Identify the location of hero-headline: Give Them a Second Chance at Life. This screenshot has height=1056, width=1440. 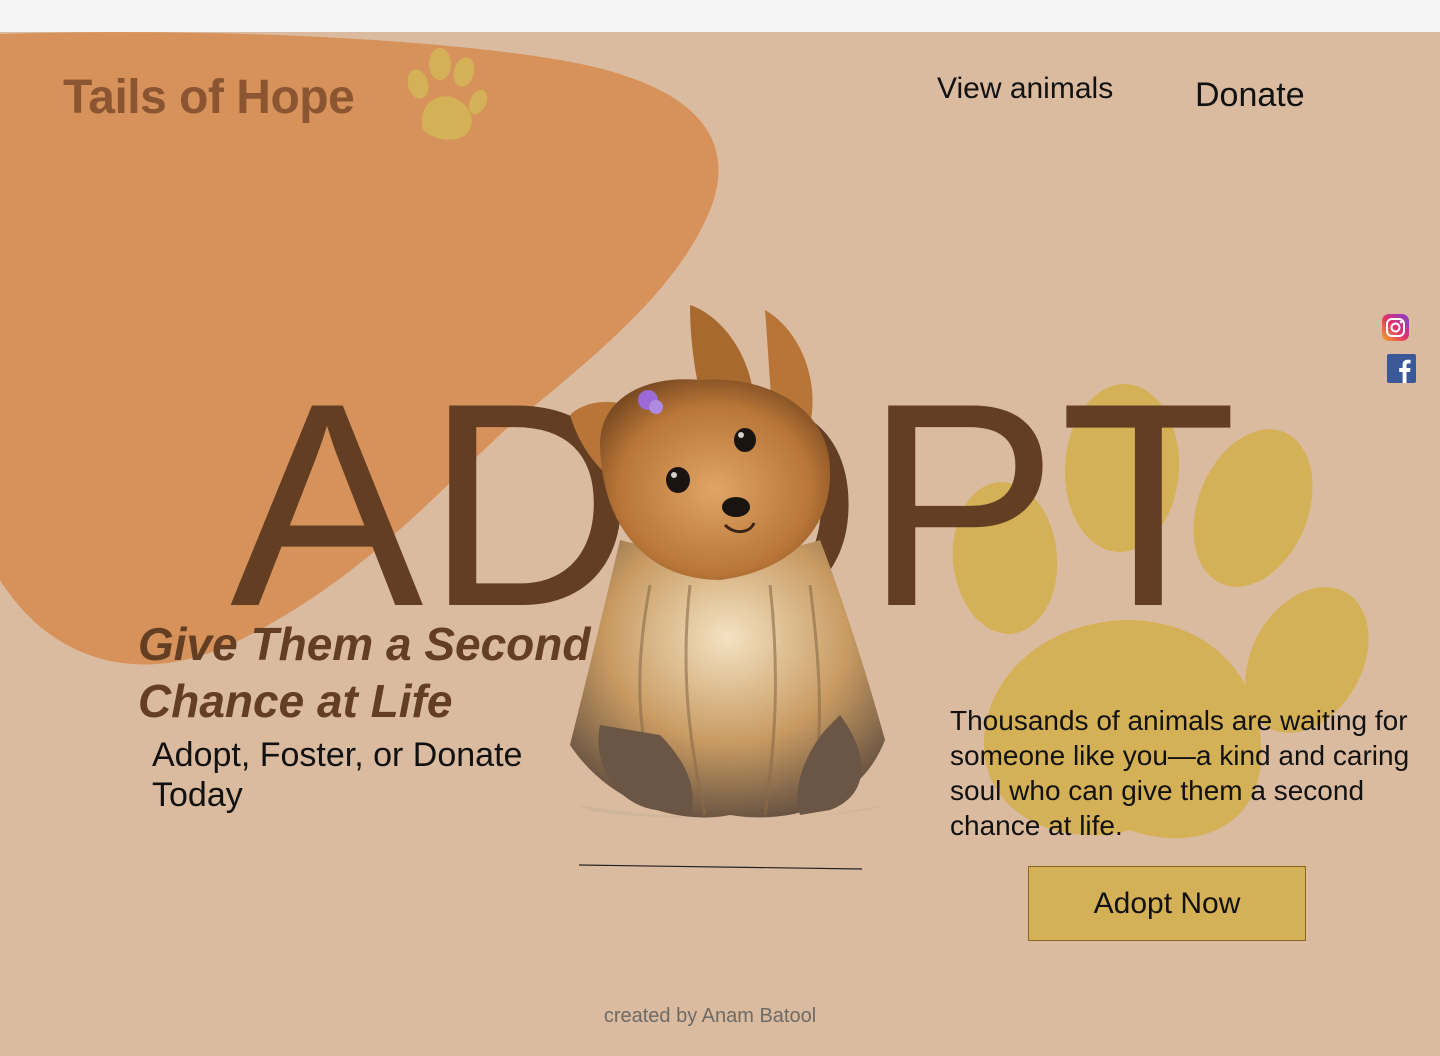
(364, 672).